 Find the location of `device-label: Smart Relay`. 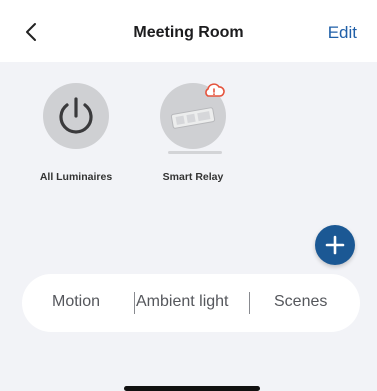

device-label: Smart Relay is located at coordinates (193, 177).